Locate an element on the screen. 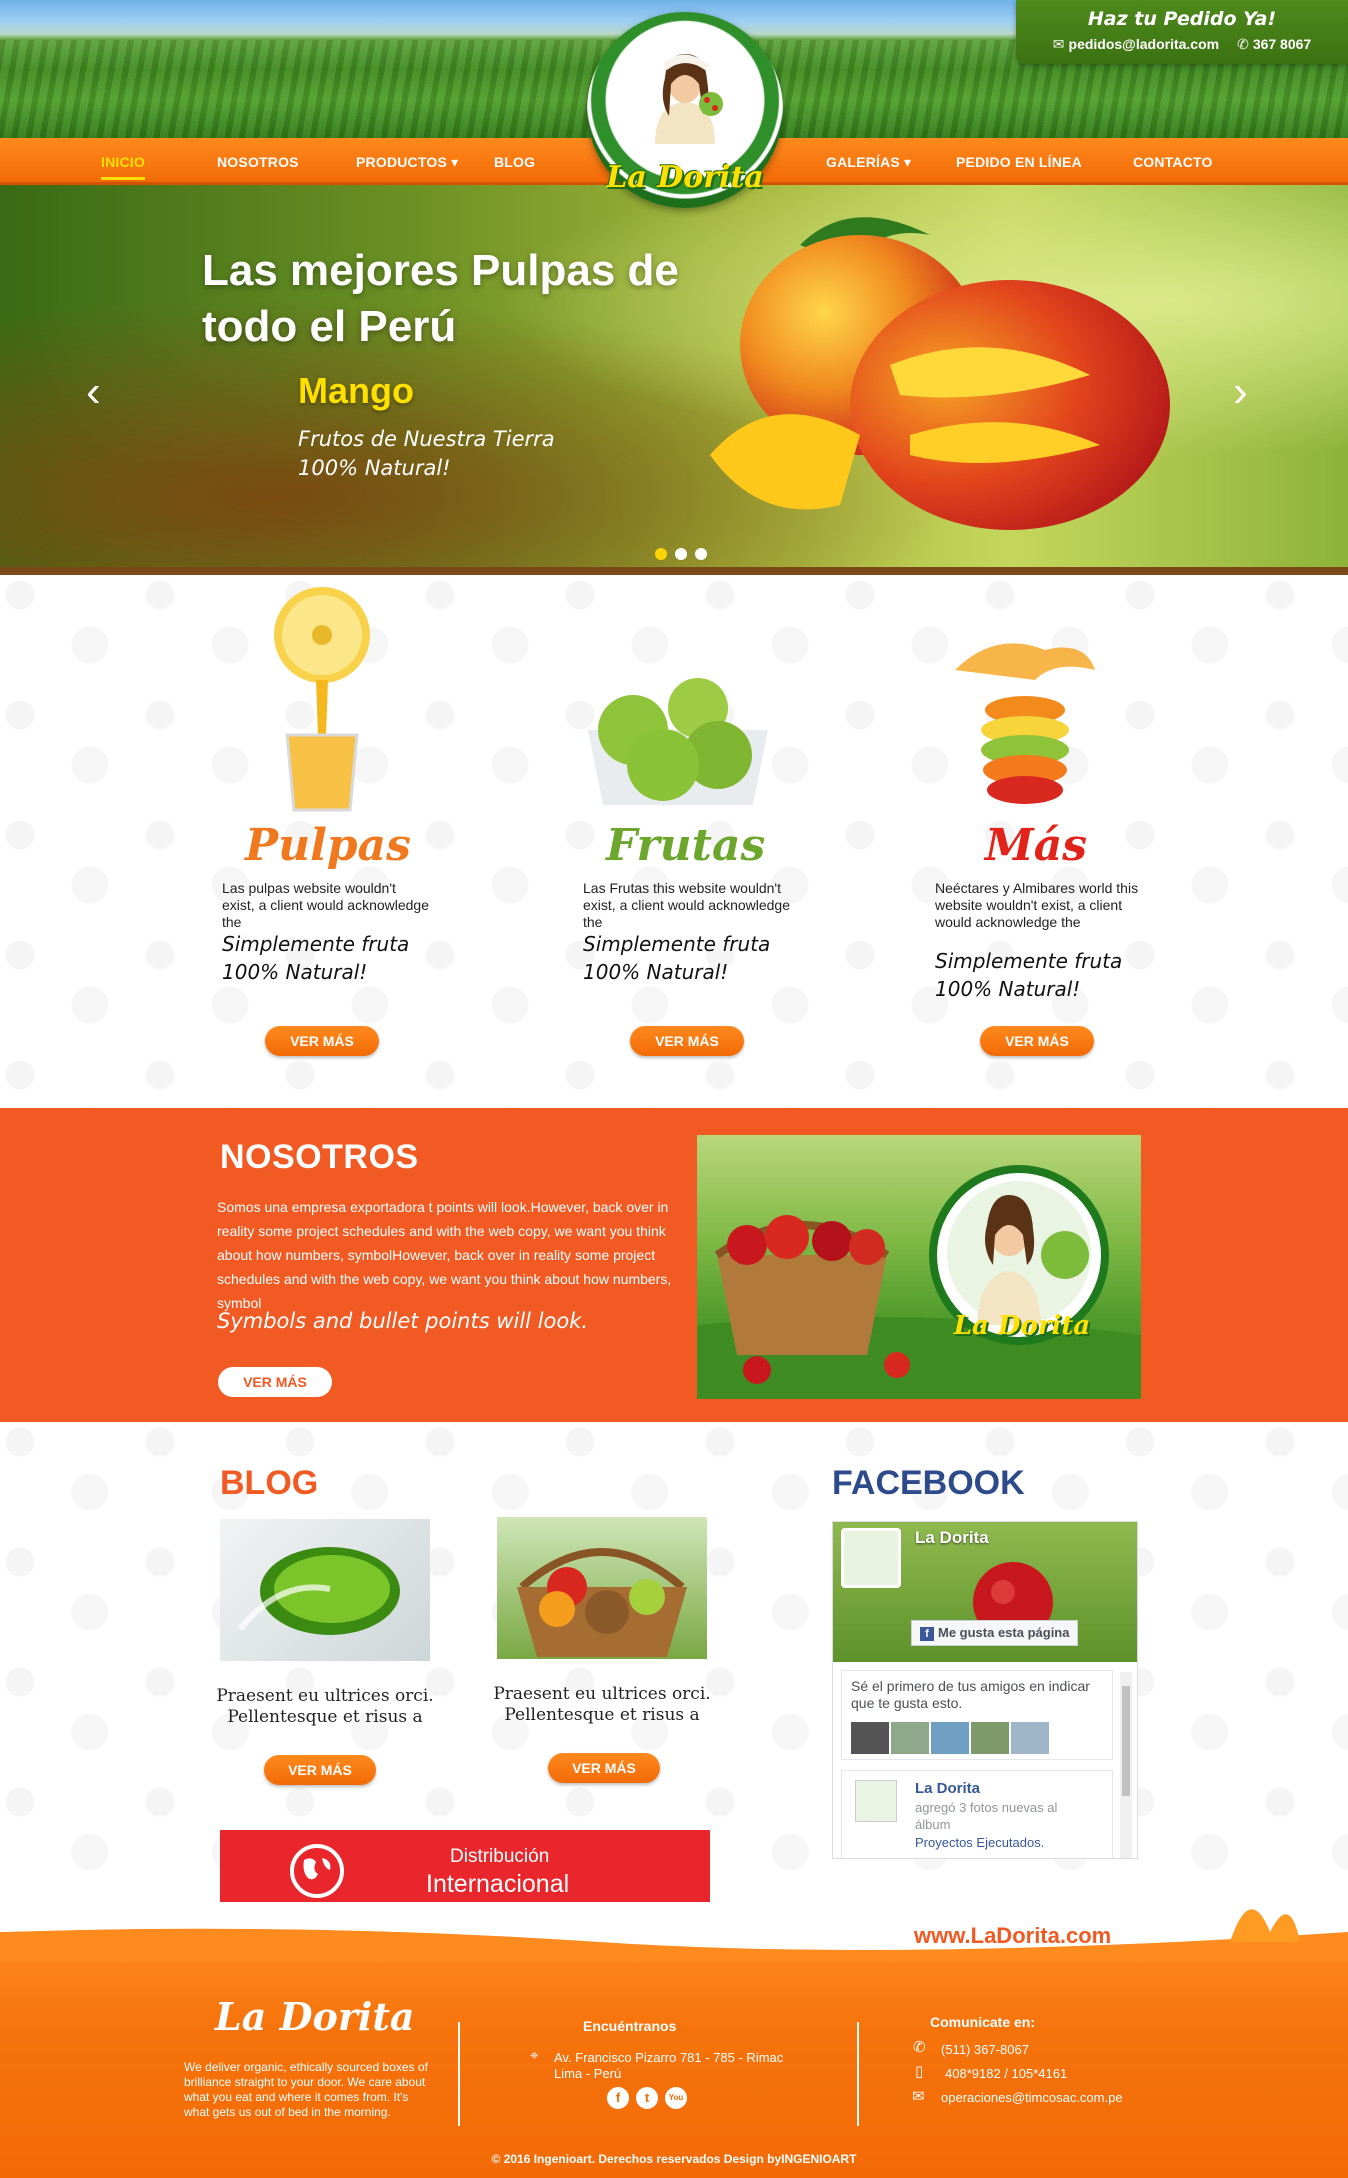  nav-blog: BLOG is located at coordinates (514, 162).